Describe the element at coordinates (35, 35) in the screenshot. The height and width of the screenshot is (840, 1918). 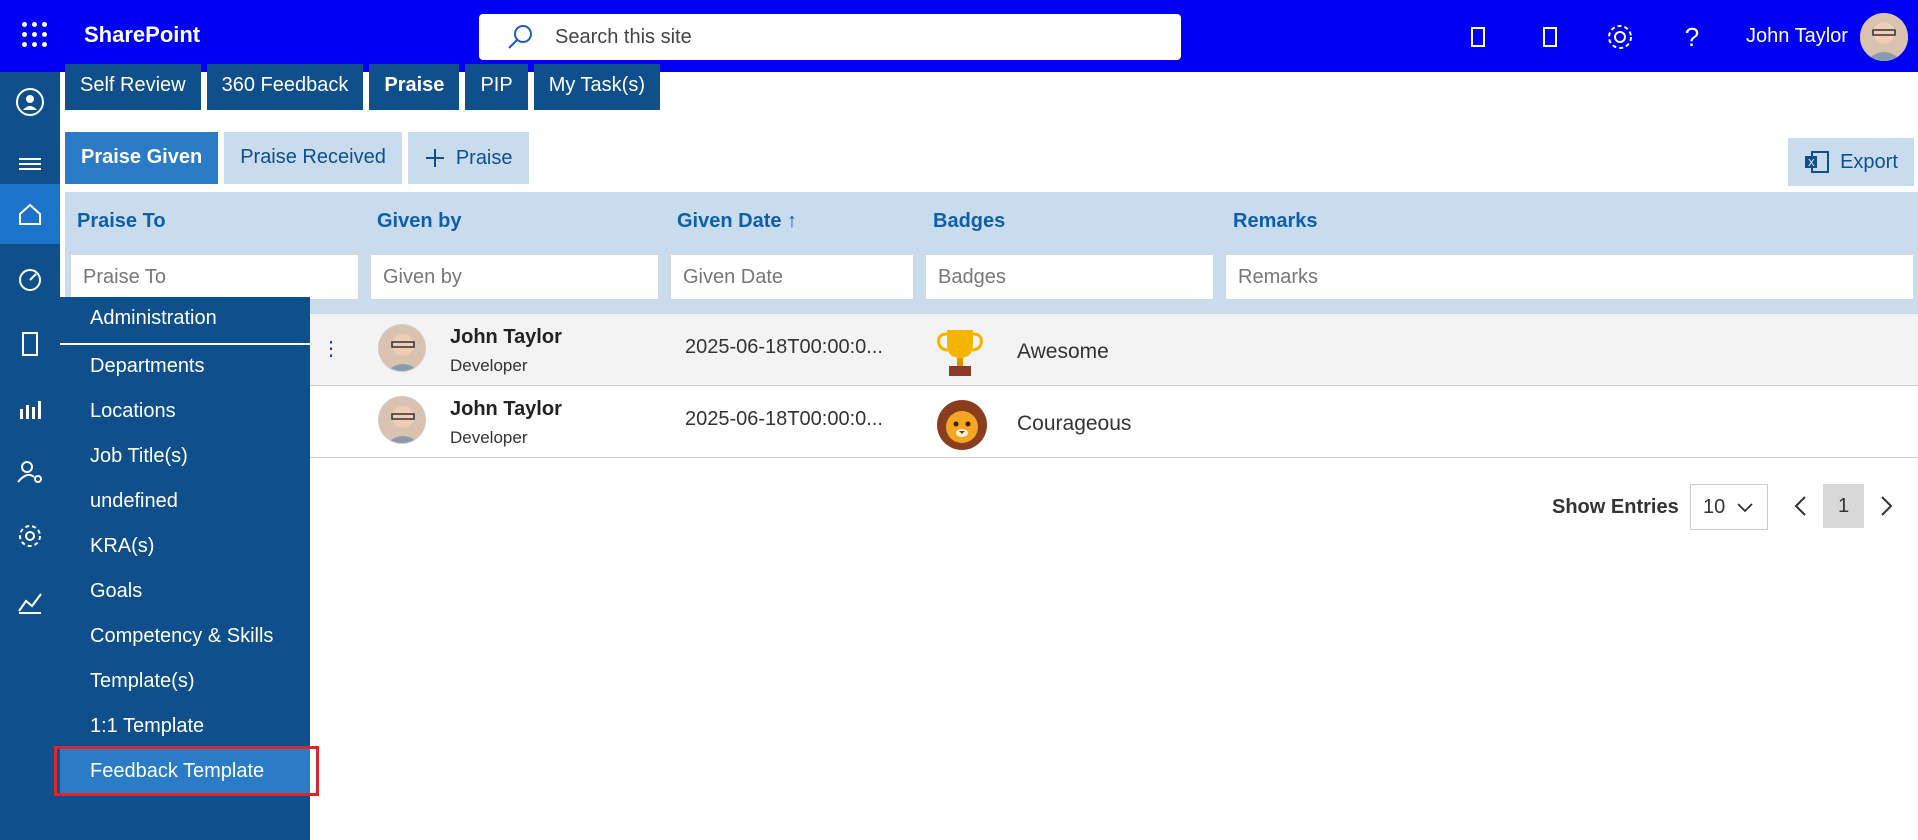
I see `app-launcher-icon` at that location.